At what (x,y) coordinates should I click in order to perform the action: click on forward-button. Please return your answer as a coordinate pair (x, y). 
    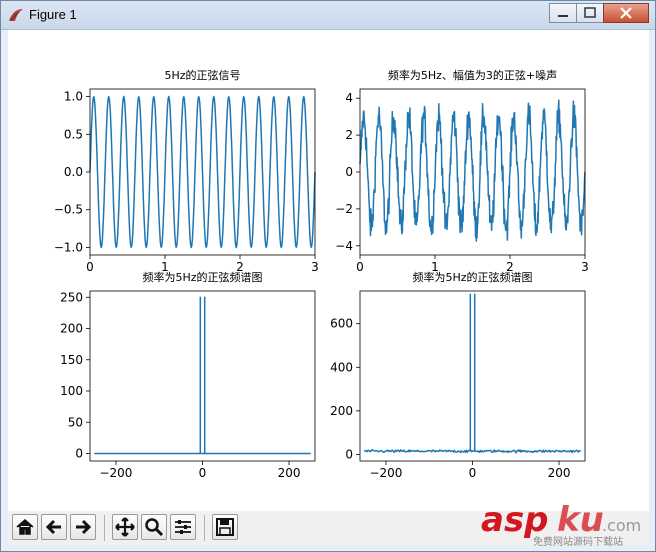
    Looking at the image, I should click on (83, 527).